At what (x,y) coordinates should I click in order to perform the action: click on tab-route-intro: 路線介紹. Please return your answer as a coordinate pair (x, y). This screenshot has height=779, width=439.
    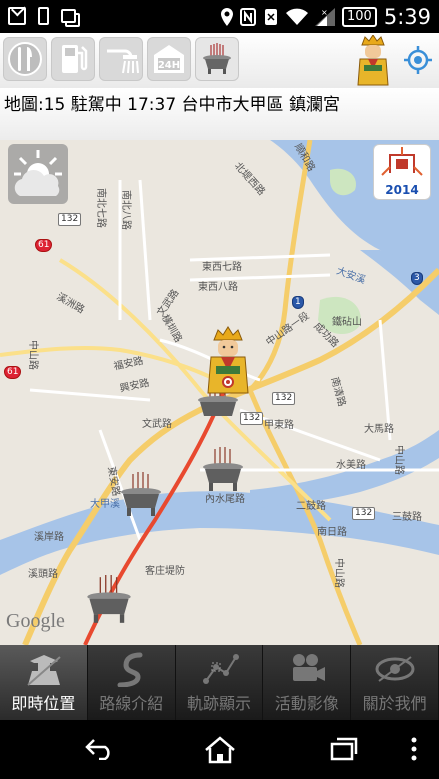
    Looking at the image, I should click on (132, 682).